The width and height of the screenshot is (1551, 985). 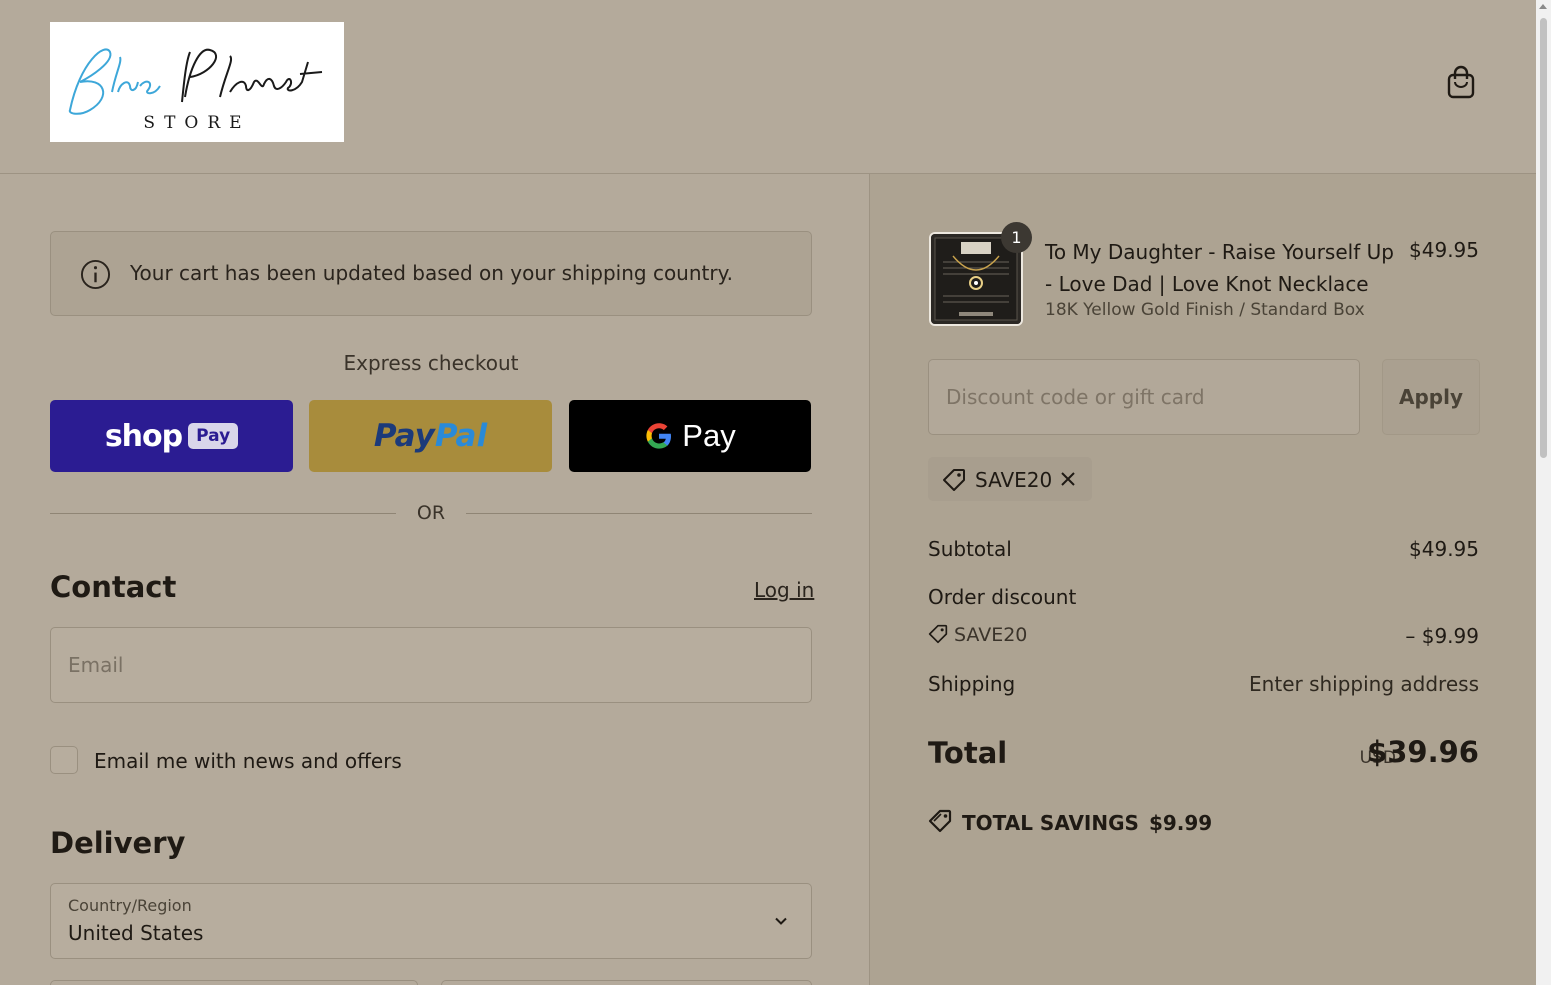 I want to click on express-checkout-label: Express checkout, so click(x=431, y=363).